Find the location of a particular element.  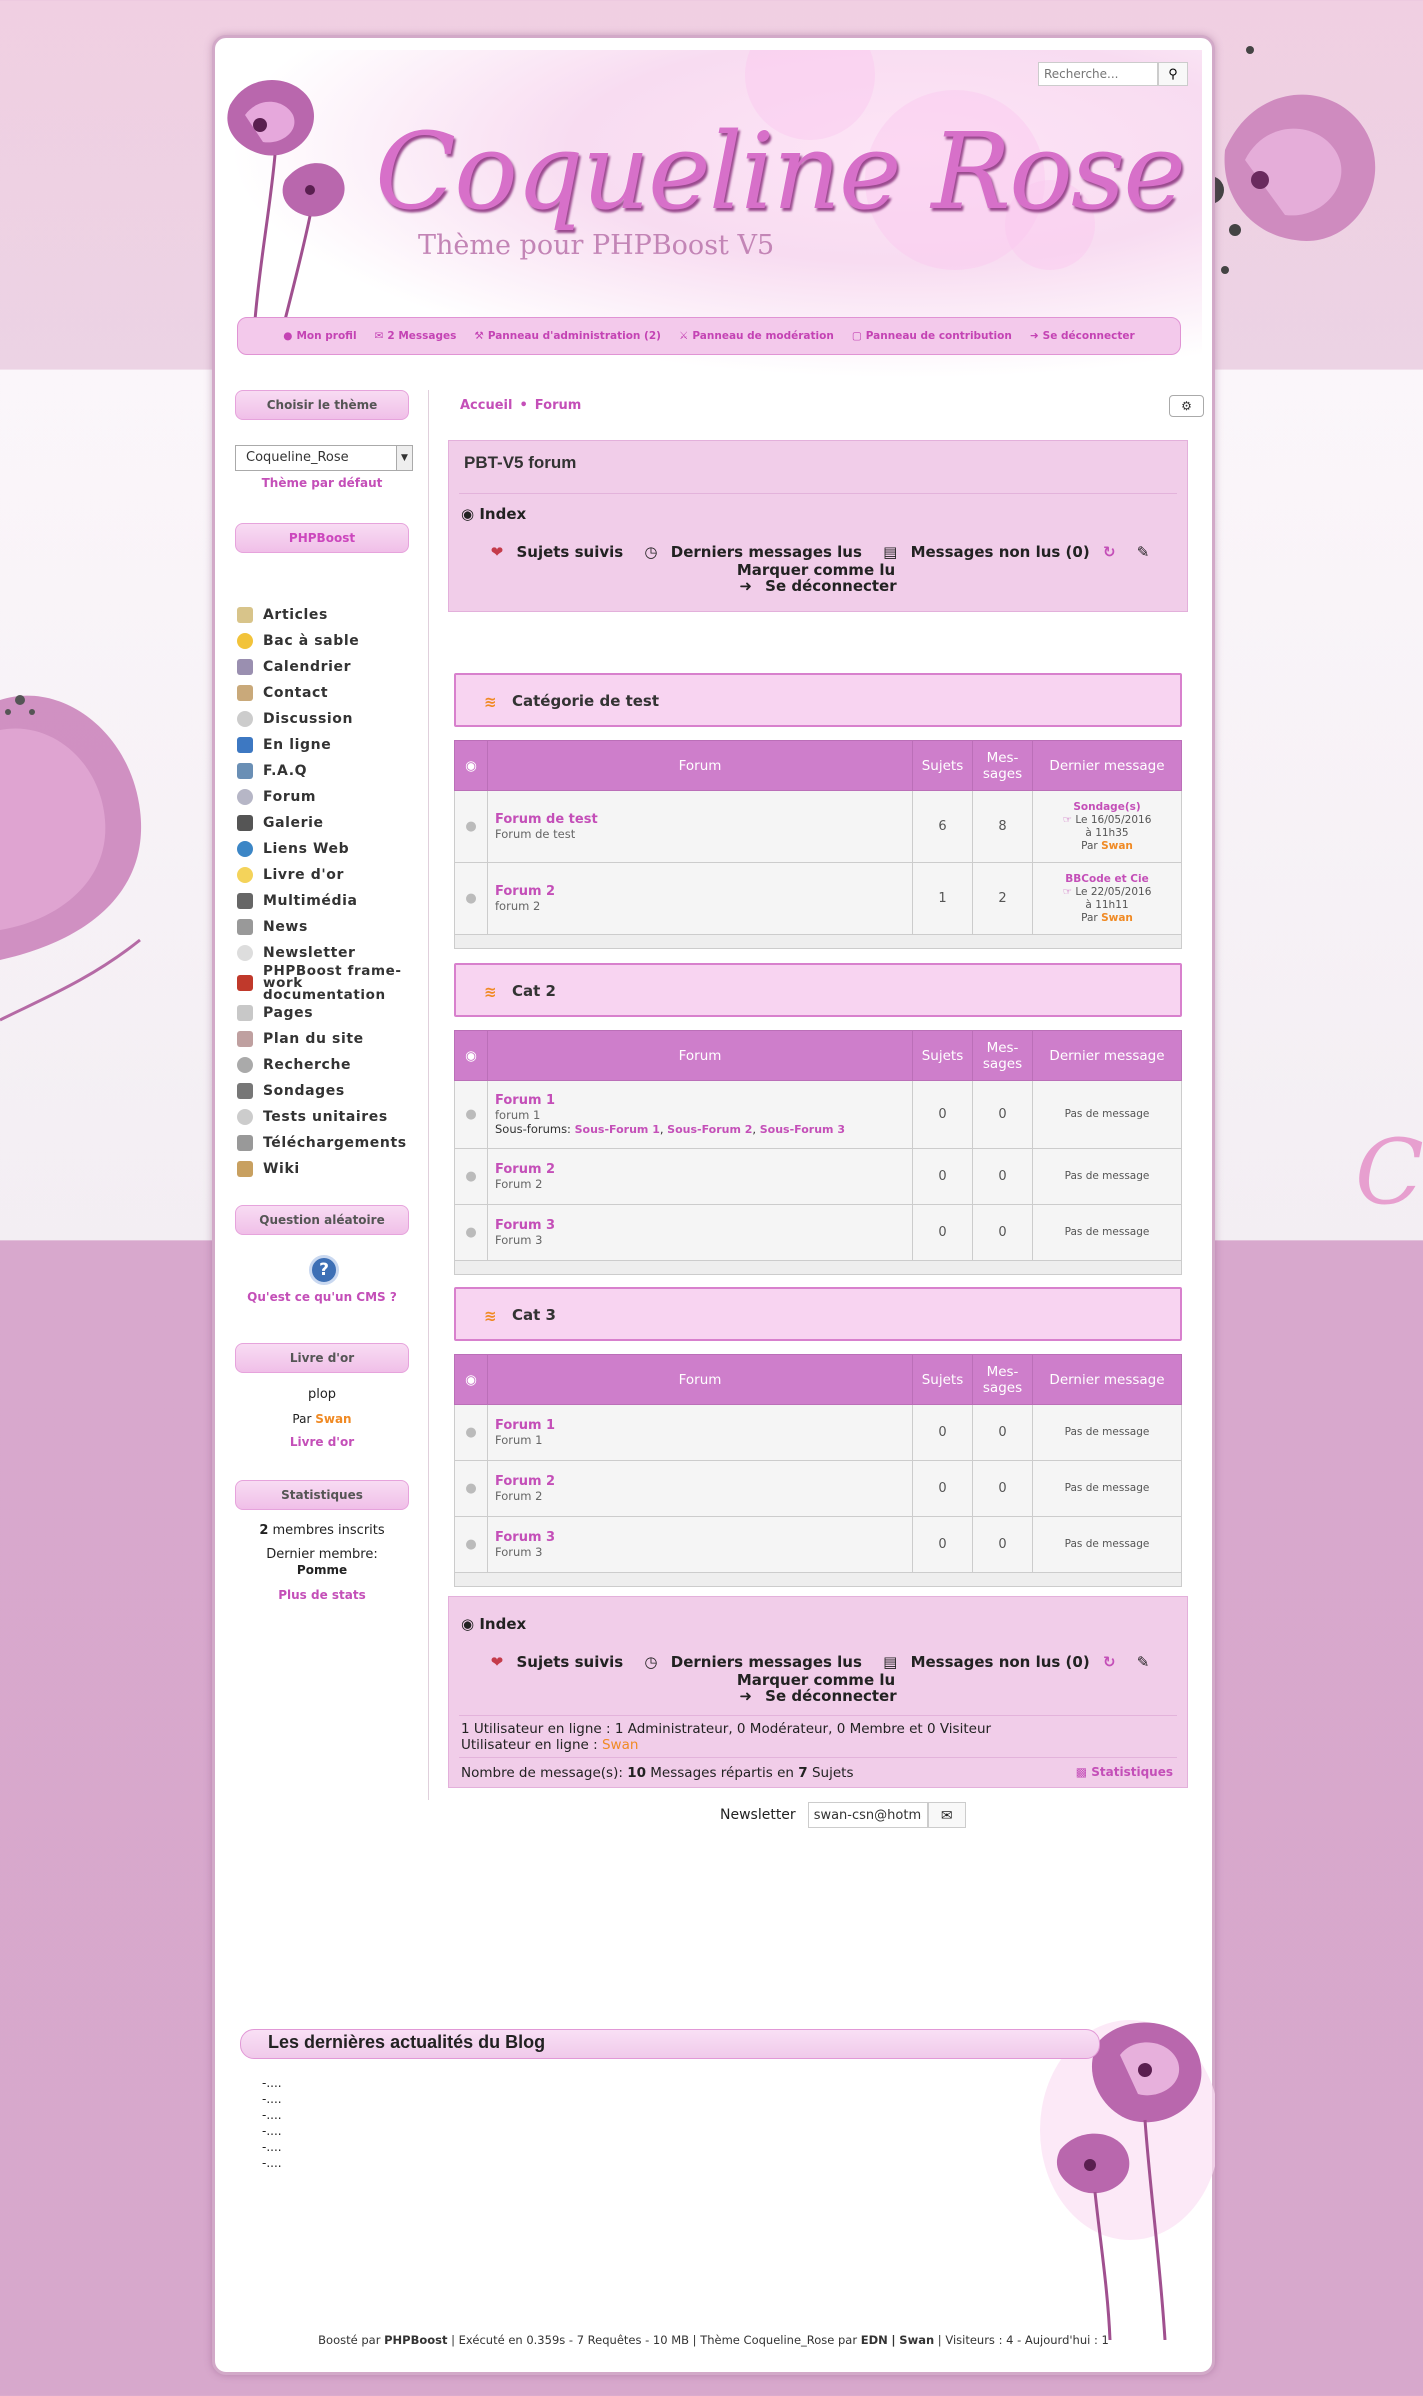

subforum-link: Sous-Forum 3 is located at coordinates (802, 1129).